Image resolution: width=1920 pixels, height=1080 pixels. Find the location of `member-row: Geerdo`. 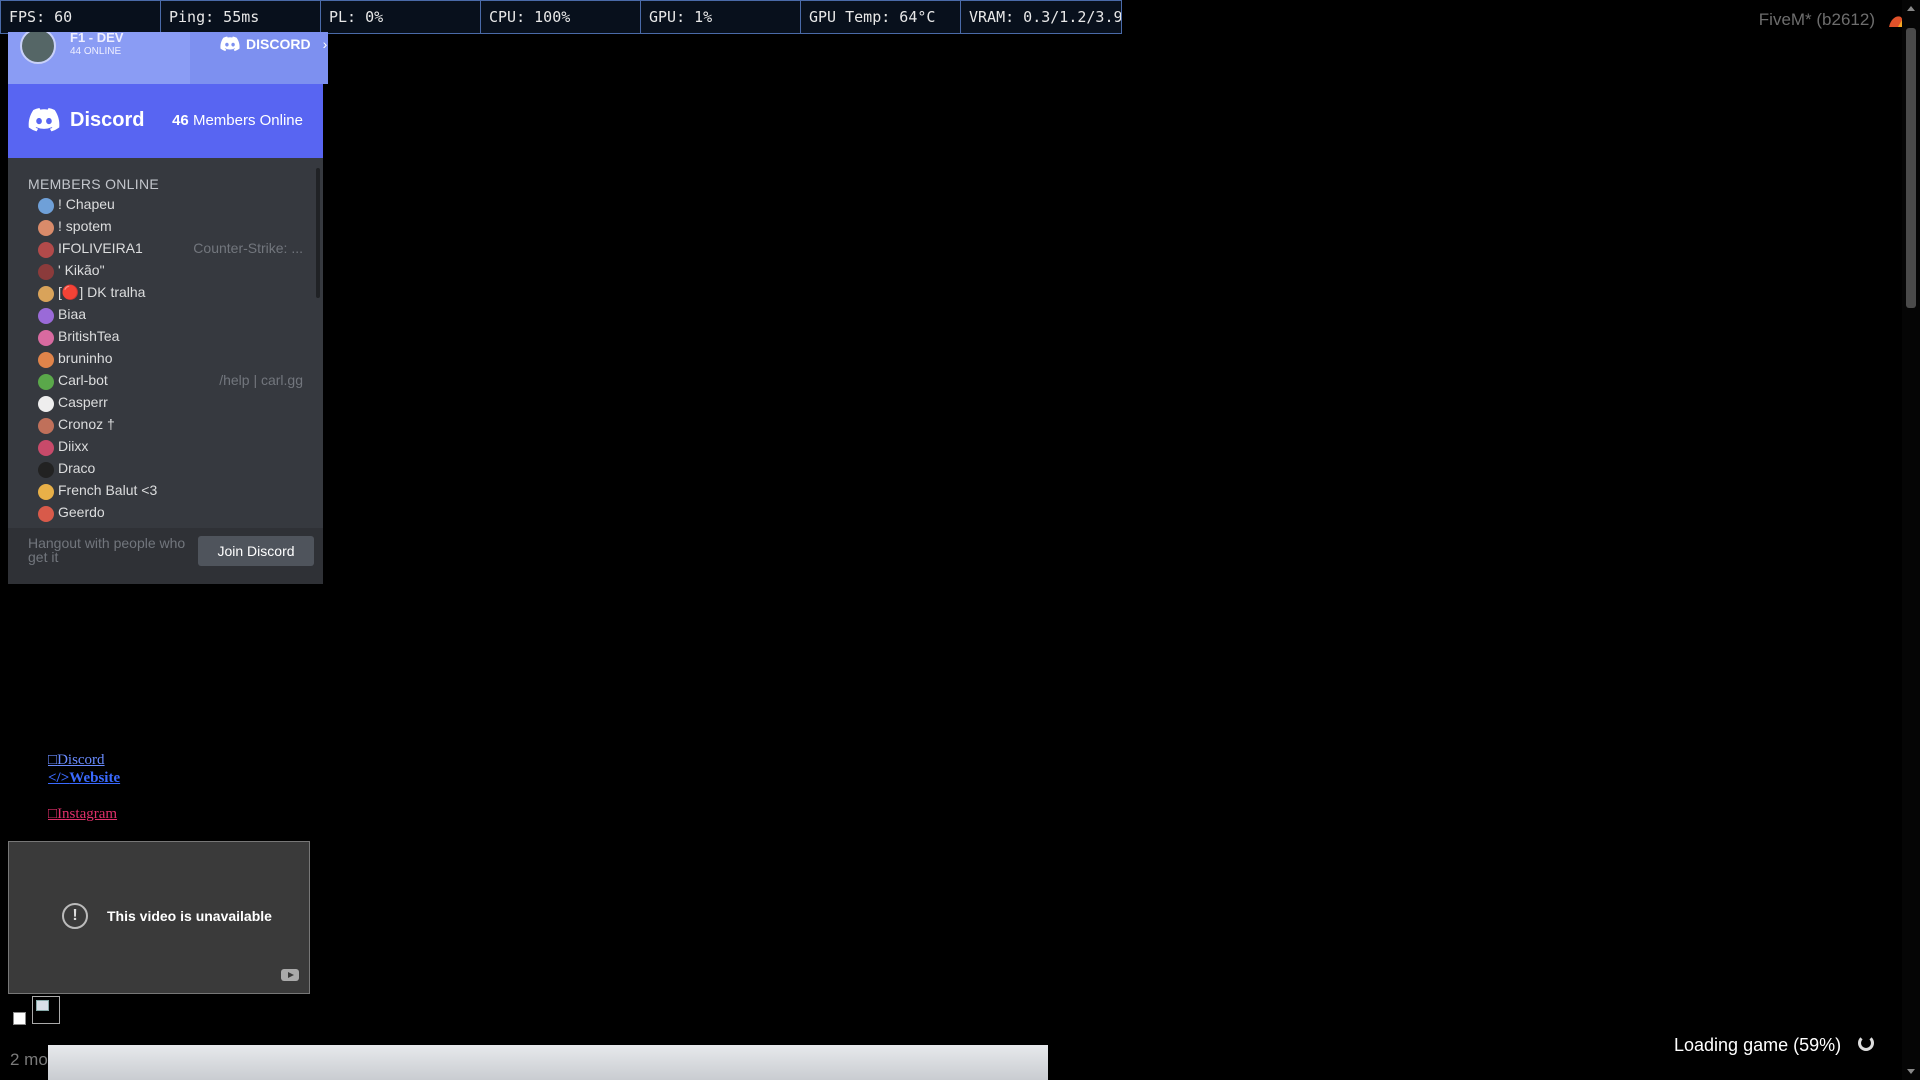

member-row: Geerdo is located at coordinates (170, 513).